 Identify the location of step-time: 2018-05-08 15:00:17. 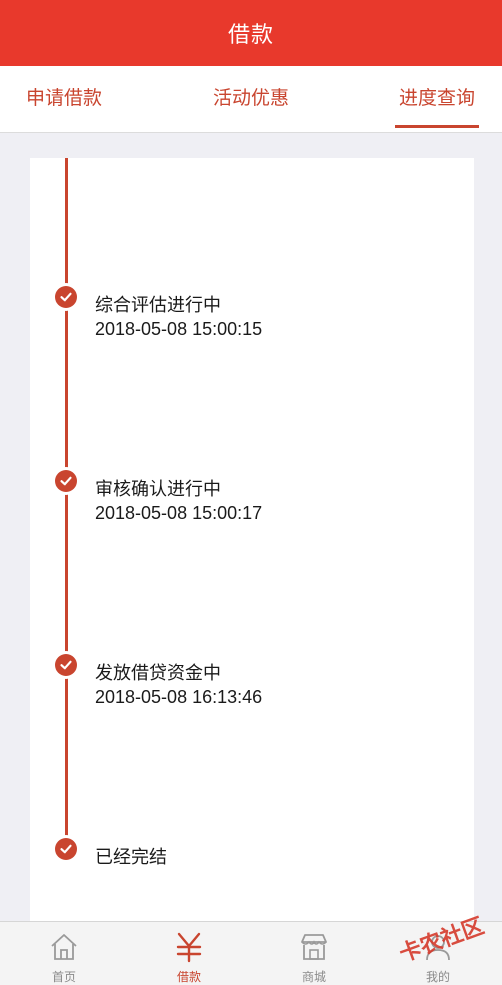
(179, 513).